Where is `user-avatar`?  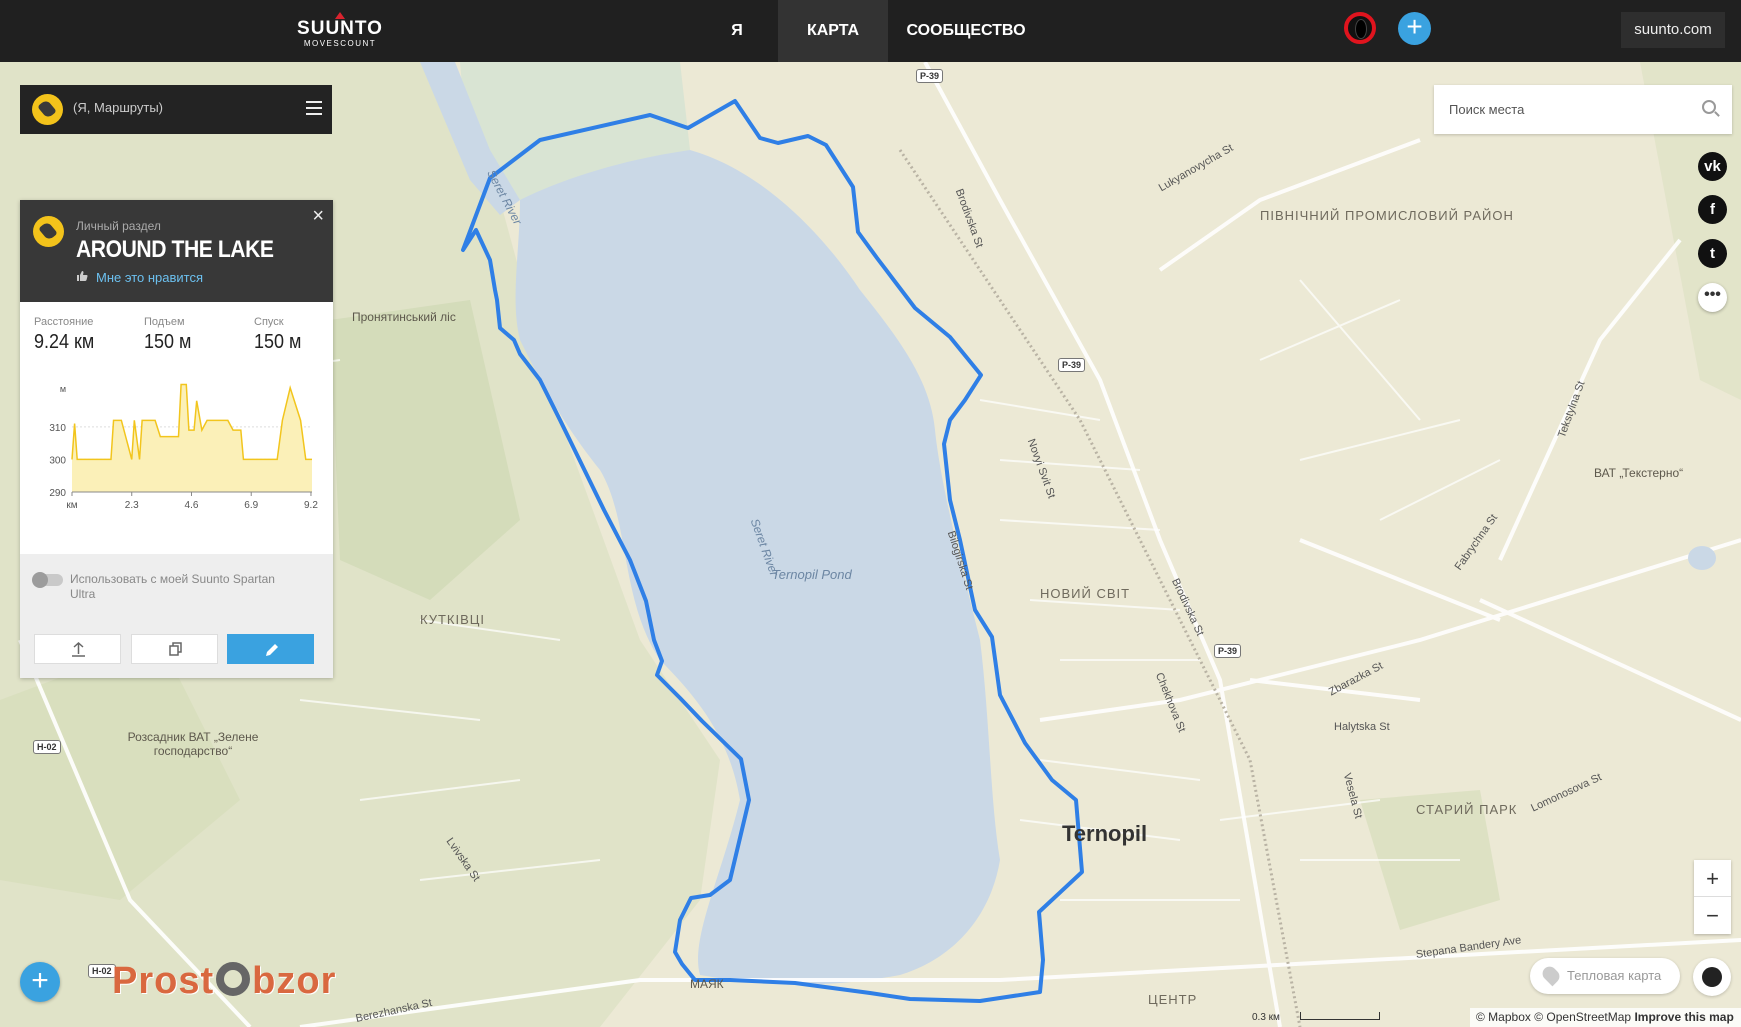 user-avatar is located at coordinates (1360, 28).